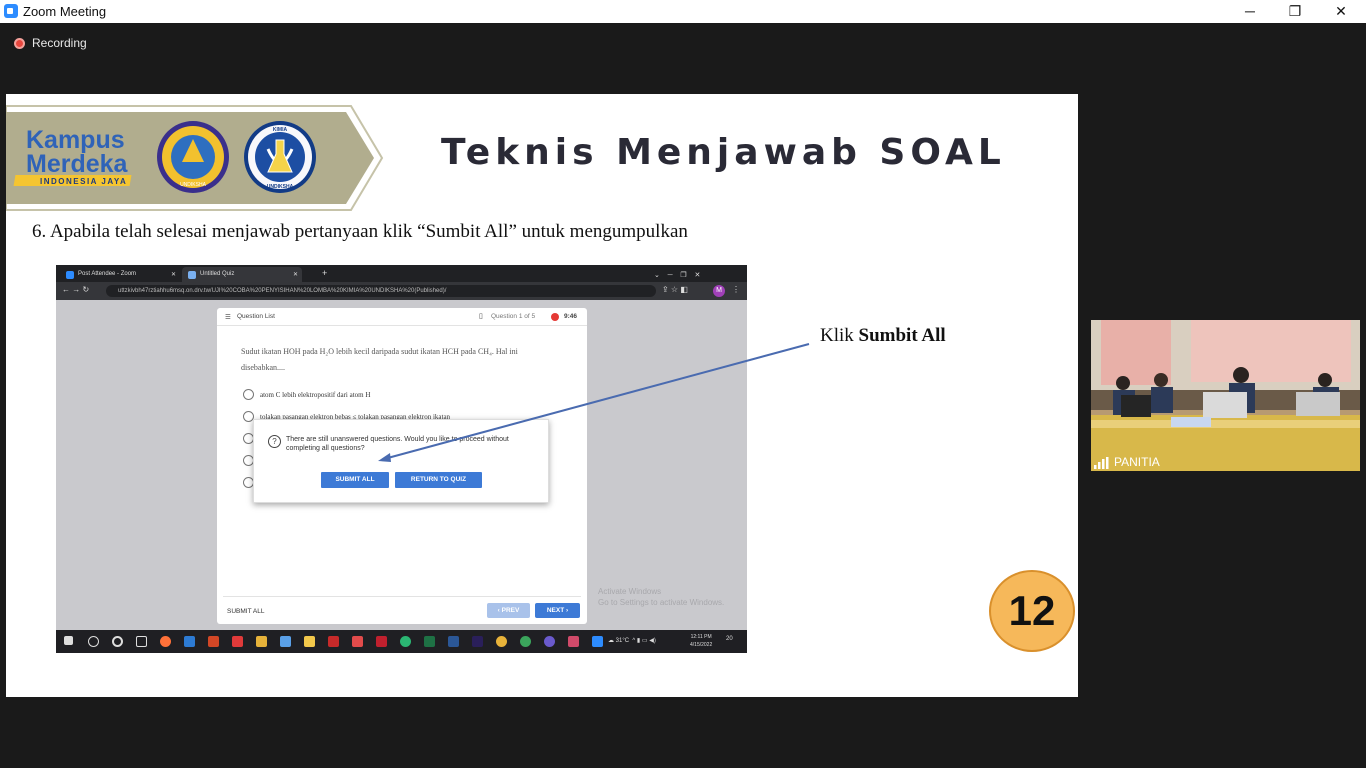 This screenshot has height=768, width=1366. I want to click on page-number-badge: 12, so click(1032, 611).